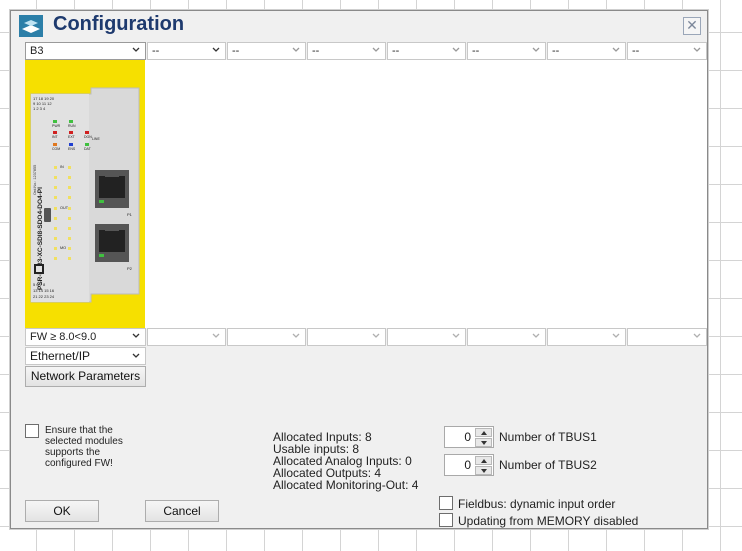 The image size is (742, 551). I want to click on svg-text: PWR, so click(56, 126).